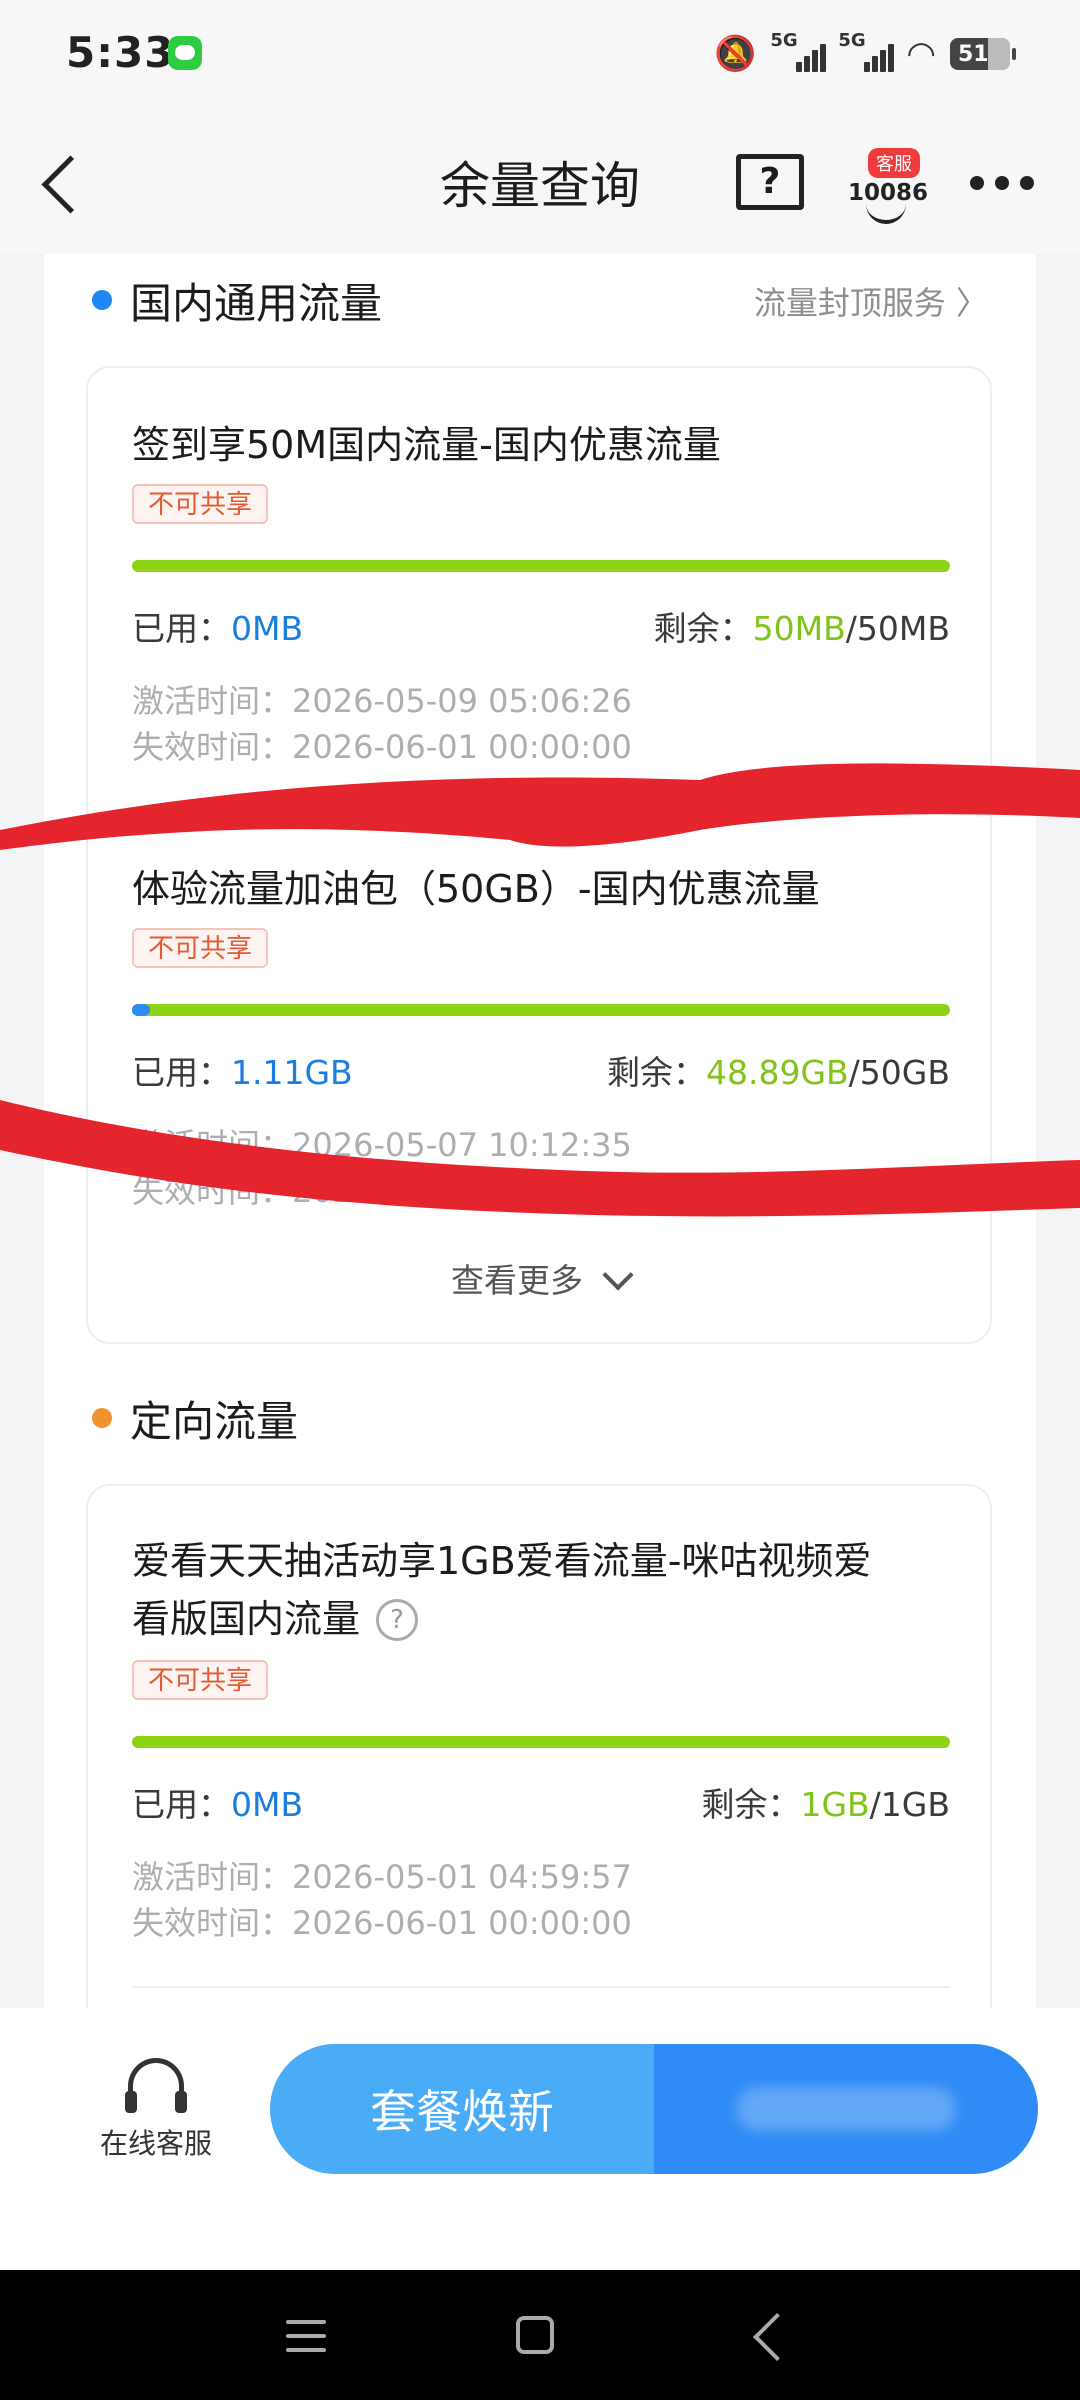 The height and width of the screenshot is (2400, 1080). I want to click on item-name-line1: 爱看天天抽活动享1GB爱看流量-咪咕视频爱, so click(502, 1561).